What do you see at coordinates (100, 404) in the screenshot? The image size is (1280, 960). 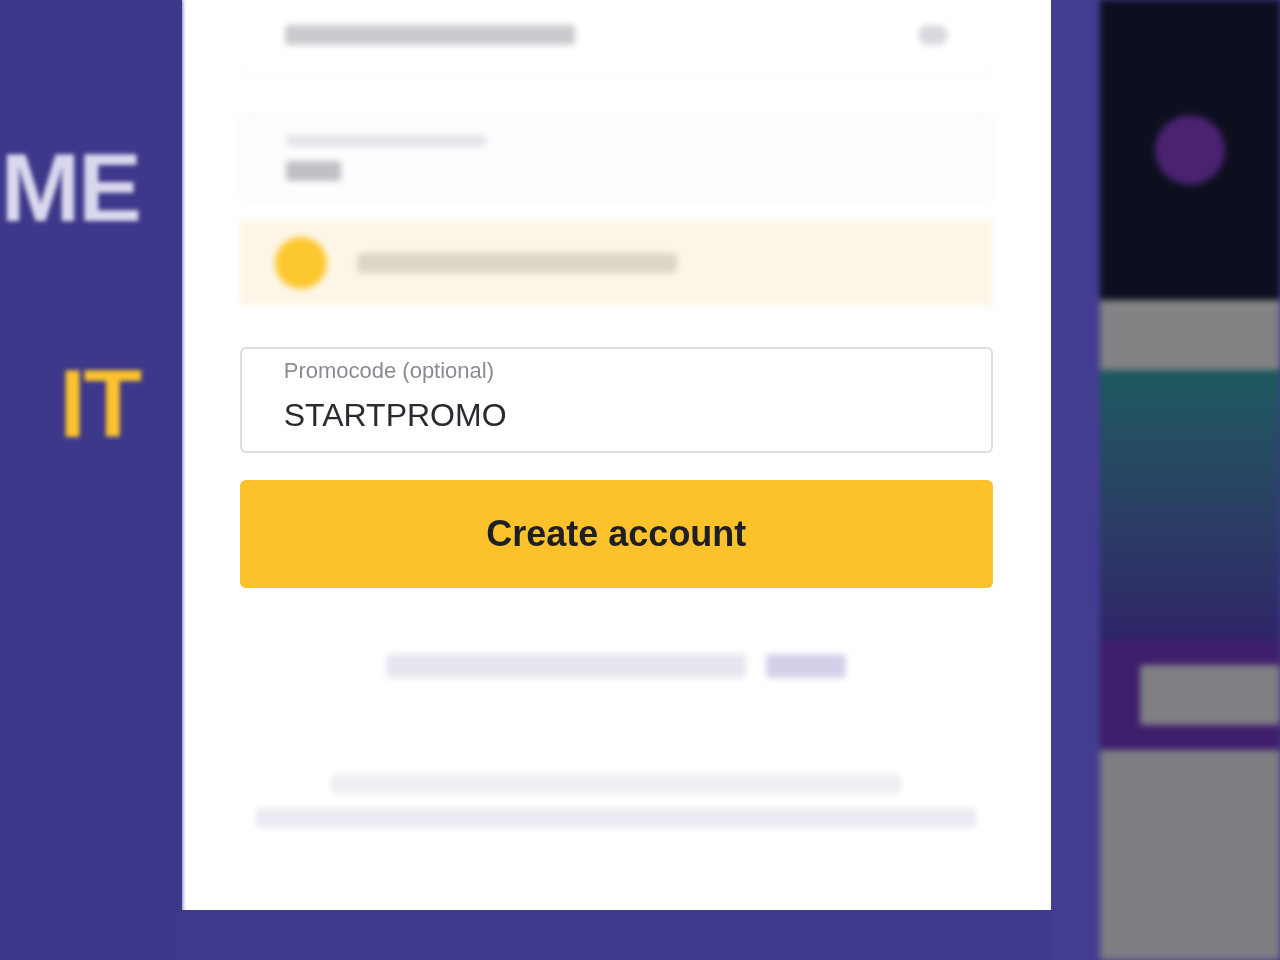 I see `banner-headline: IT` at bounding box center [100, 404].